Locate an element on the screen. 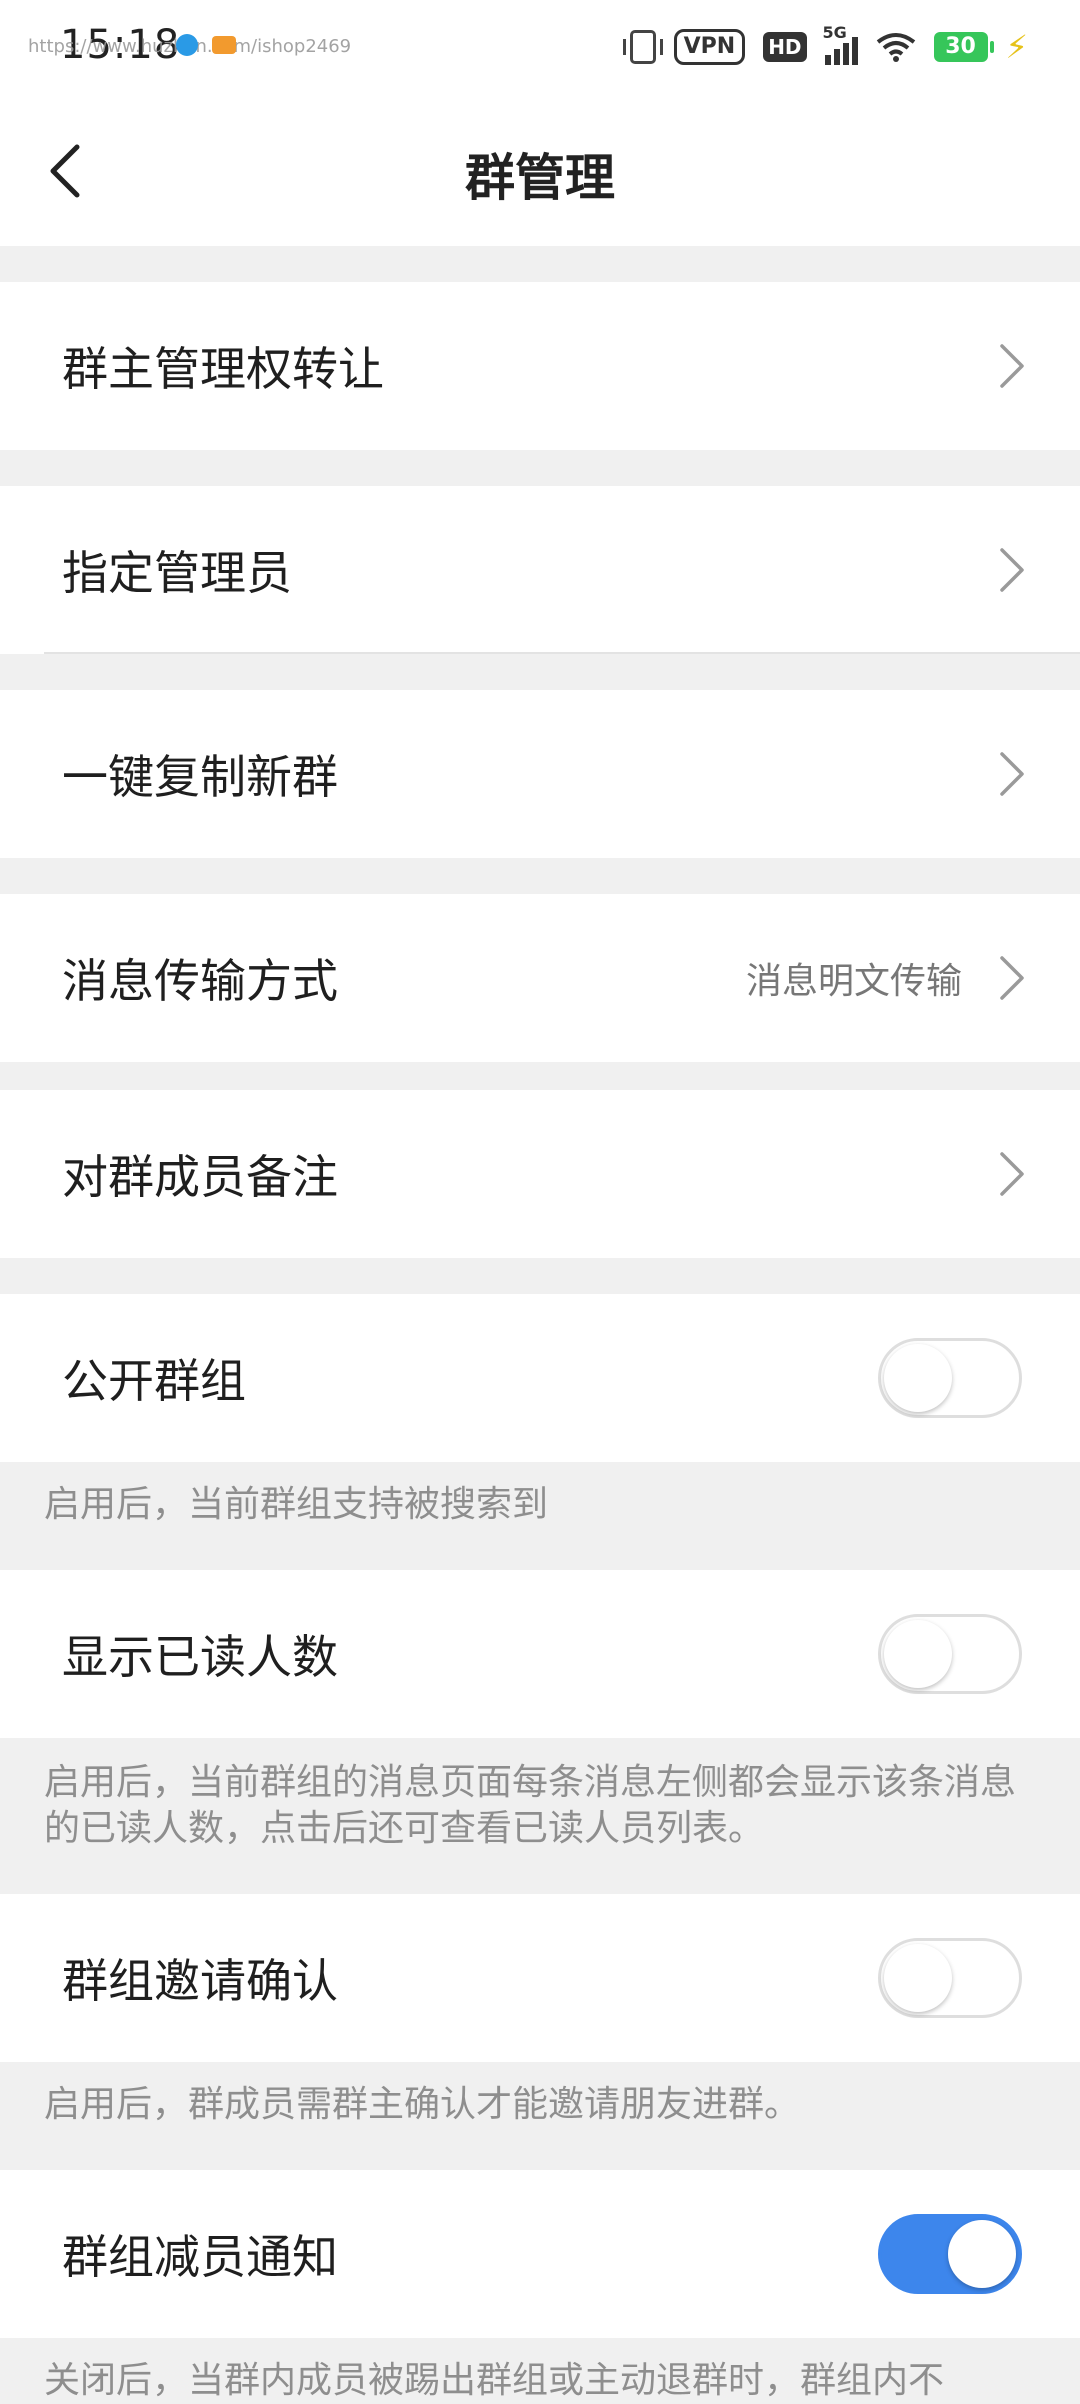 The image size is (1080, 2404). divider is located at coordinates (562, 653).